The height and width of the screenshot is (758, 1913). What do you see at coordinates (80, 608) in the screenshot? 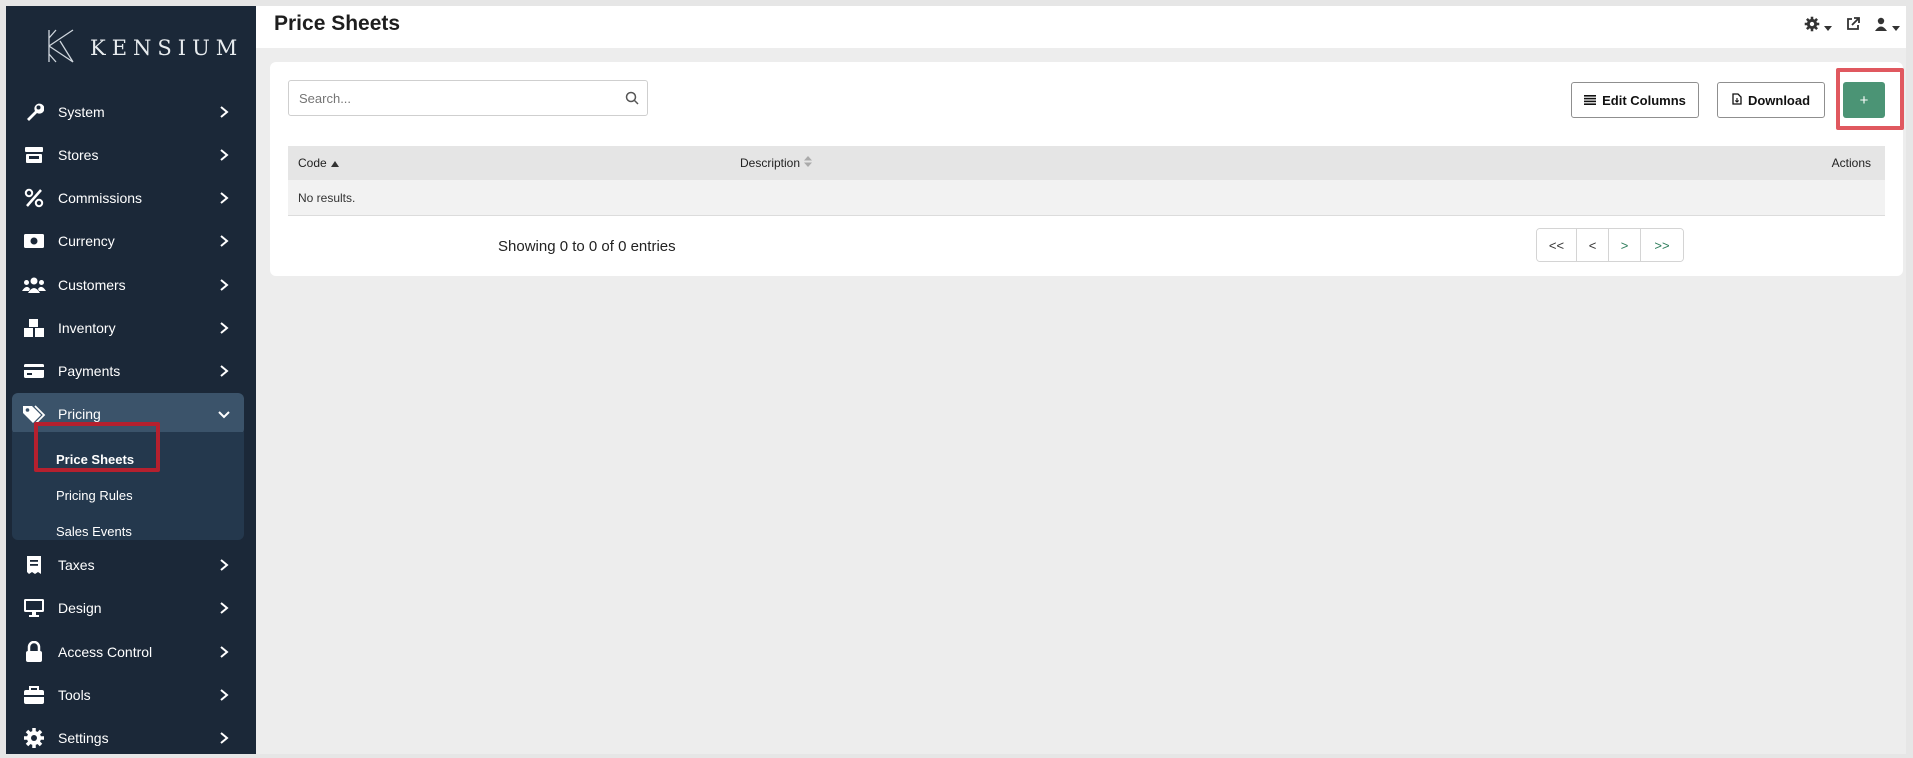
I see `sidebar-item-label: Design` at bounding box center [80, 608].